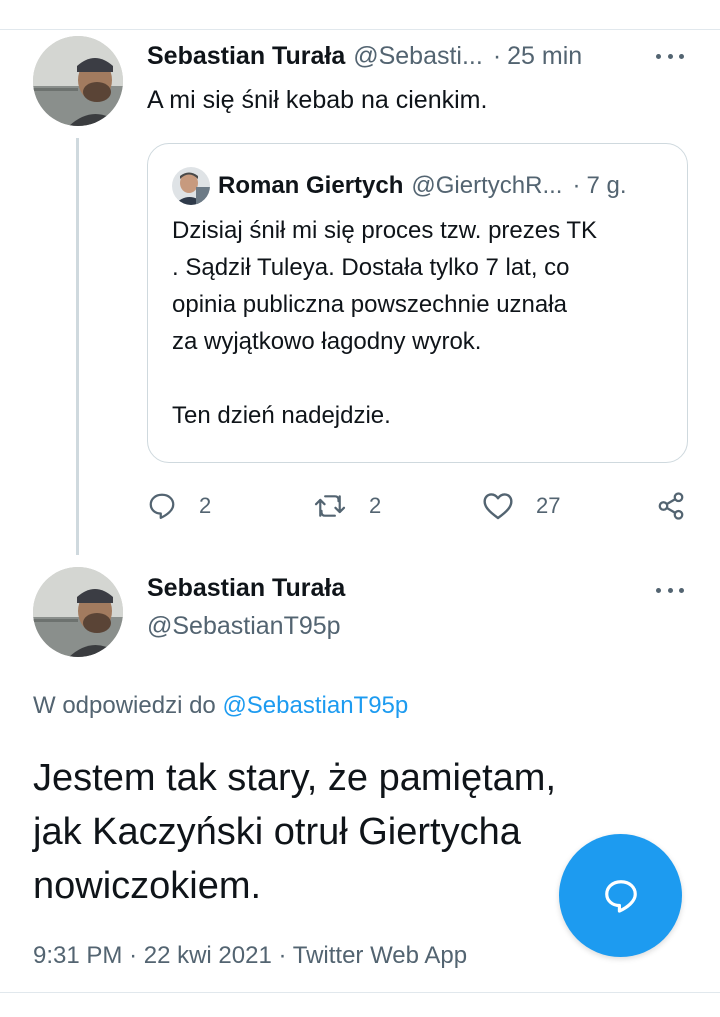  I want to click on tweet2-text-line: Jestem tak stary, że pamiętam,, so click(295, 778).